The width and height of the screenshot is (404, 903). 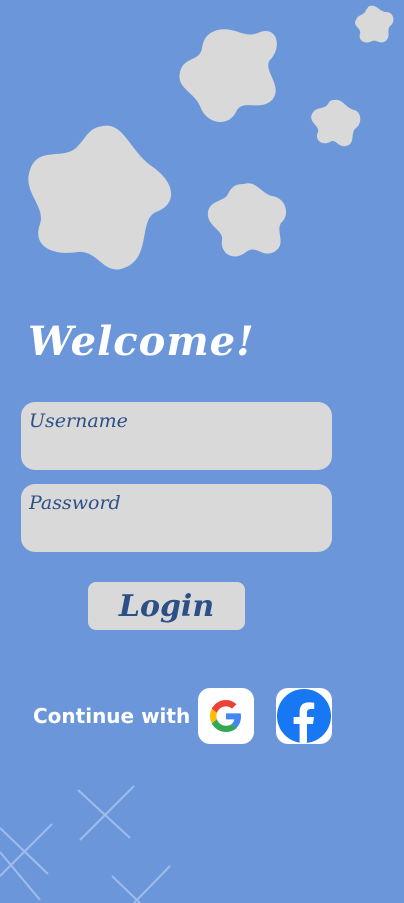 I want to click on blob-large, so click(x=100, y=197).